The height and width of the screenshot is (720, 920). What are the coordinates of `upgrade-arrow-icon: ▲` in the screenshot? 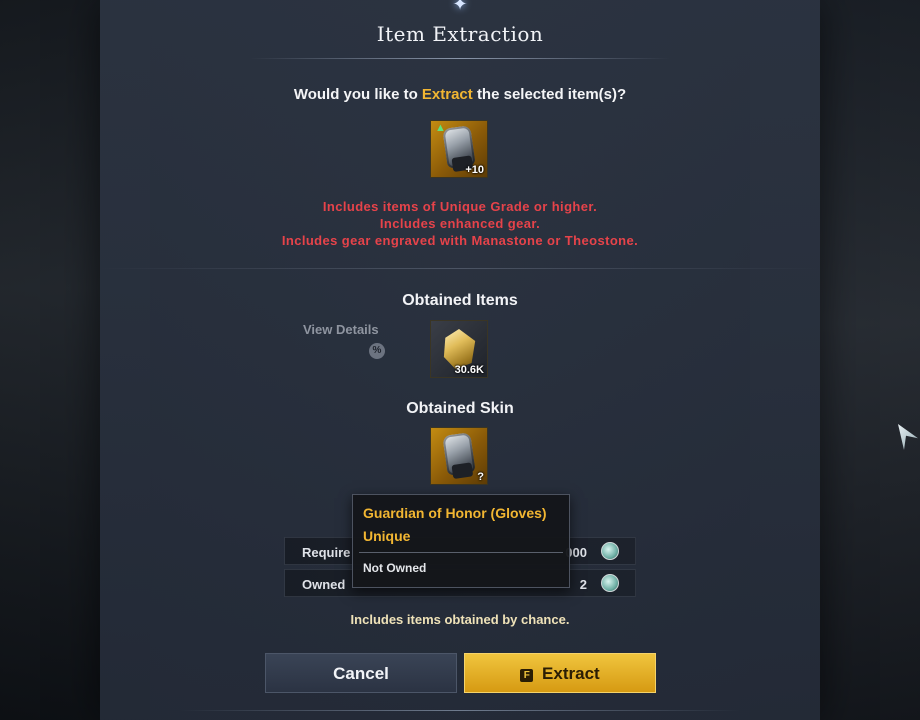 It's located at (440, 128).